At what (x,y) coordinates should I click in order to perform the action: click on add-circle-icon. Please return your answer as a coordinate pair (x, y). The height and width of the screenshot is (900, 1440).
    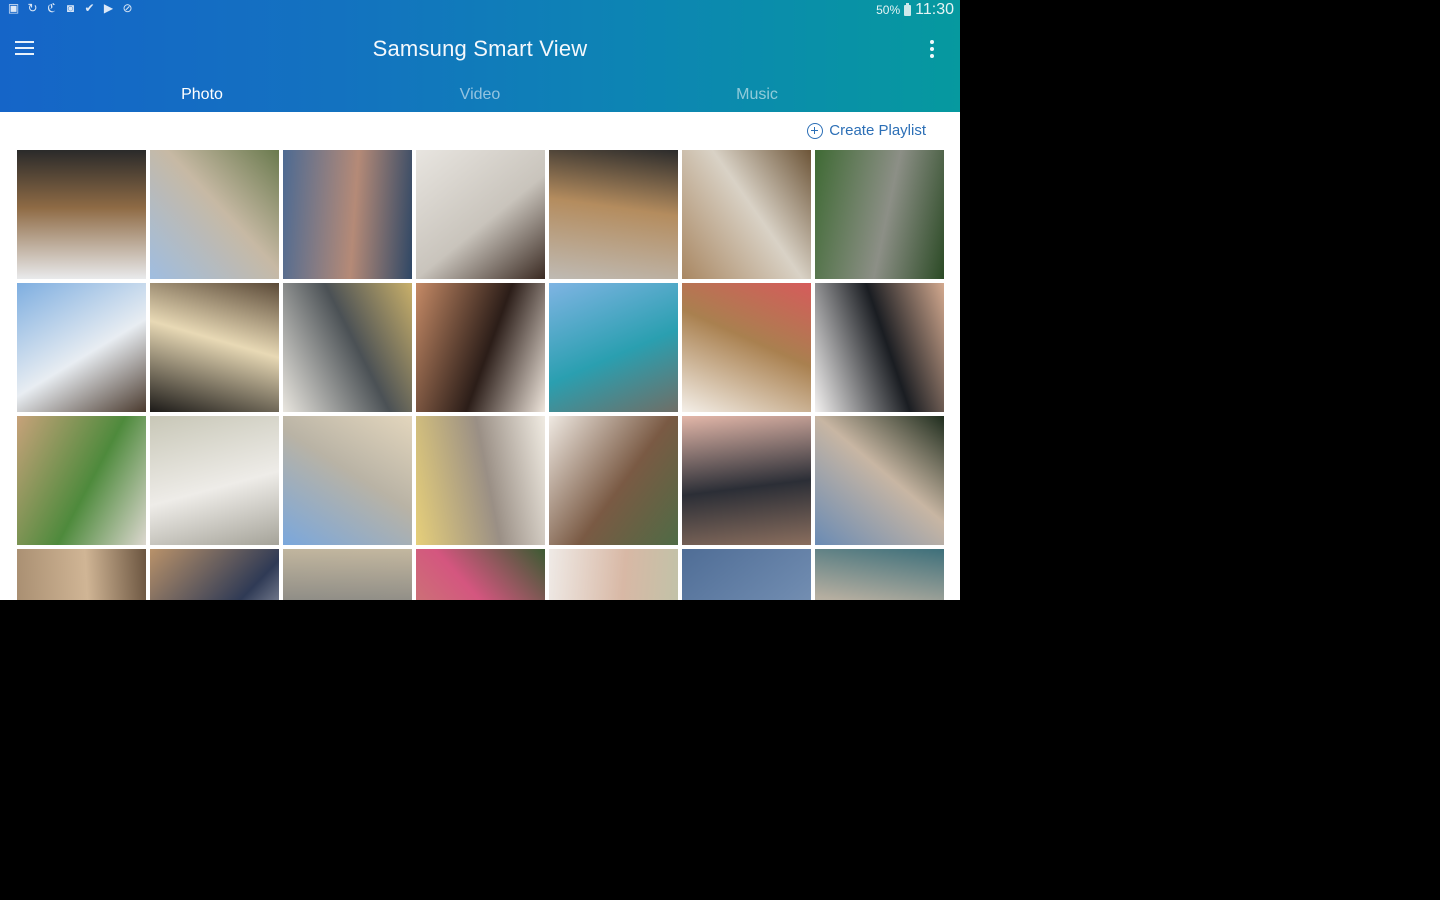
    Looking at the image, I should click on (815, 130).